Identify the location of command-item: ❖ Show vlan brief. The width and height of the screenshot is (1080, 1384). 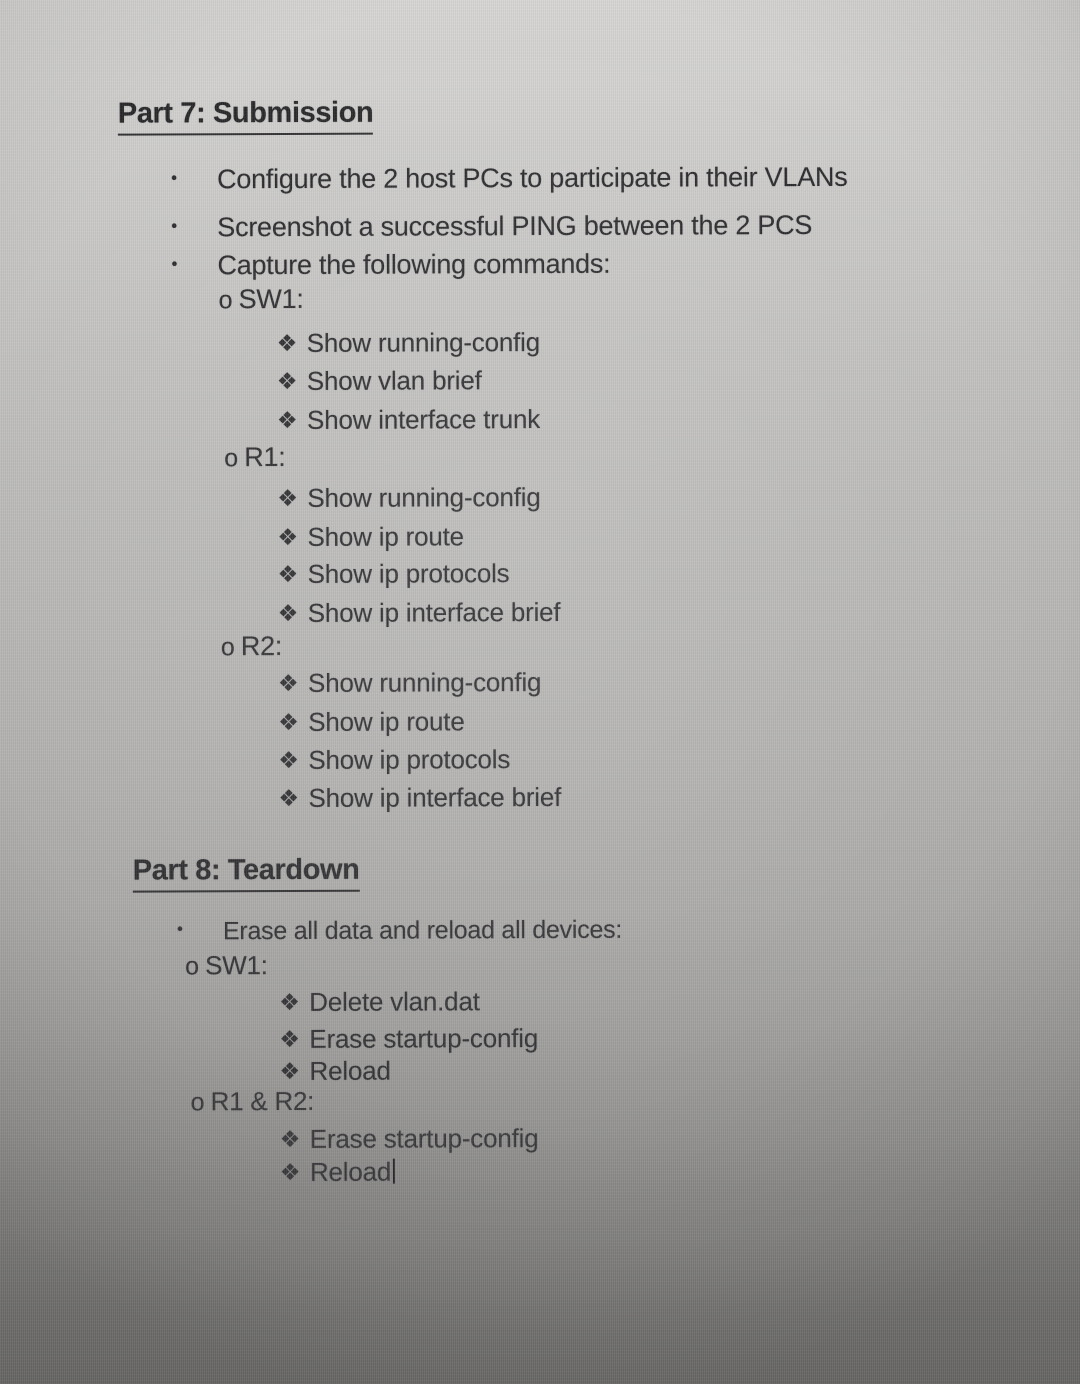
(379, 381).